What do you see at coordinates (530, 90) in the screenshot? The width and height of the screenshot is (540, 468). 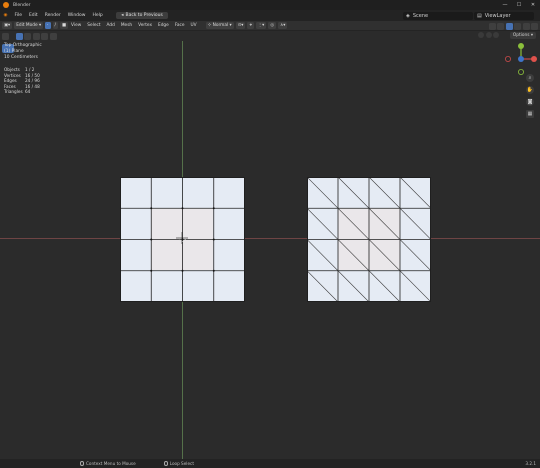 I see `pan-hand-icon: ✋` at bounding box center [530, 90].